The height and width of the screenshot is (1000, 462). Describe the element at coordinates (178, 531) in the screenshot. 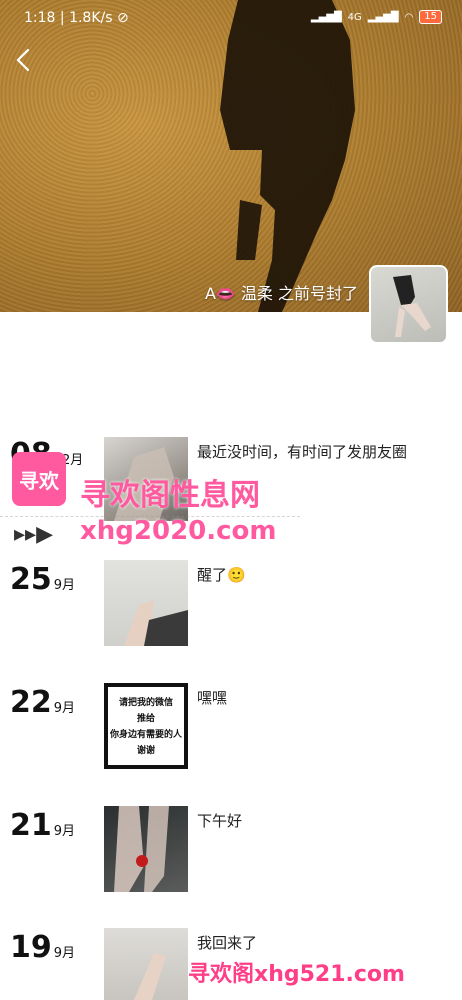

I see `watermark-url: xhg2020.com` at that location.